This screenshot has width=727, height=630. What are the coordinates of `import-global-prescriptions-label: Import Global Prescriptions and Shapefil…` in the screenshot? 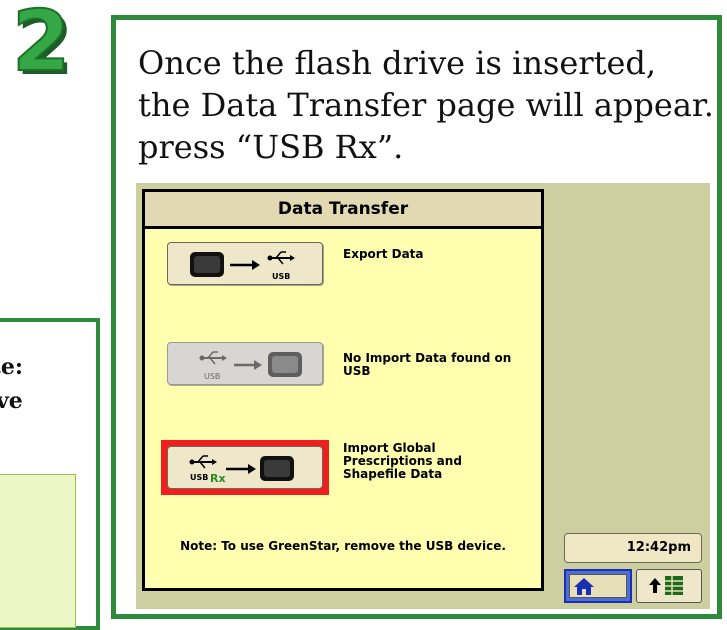 It's located at (402, 461).